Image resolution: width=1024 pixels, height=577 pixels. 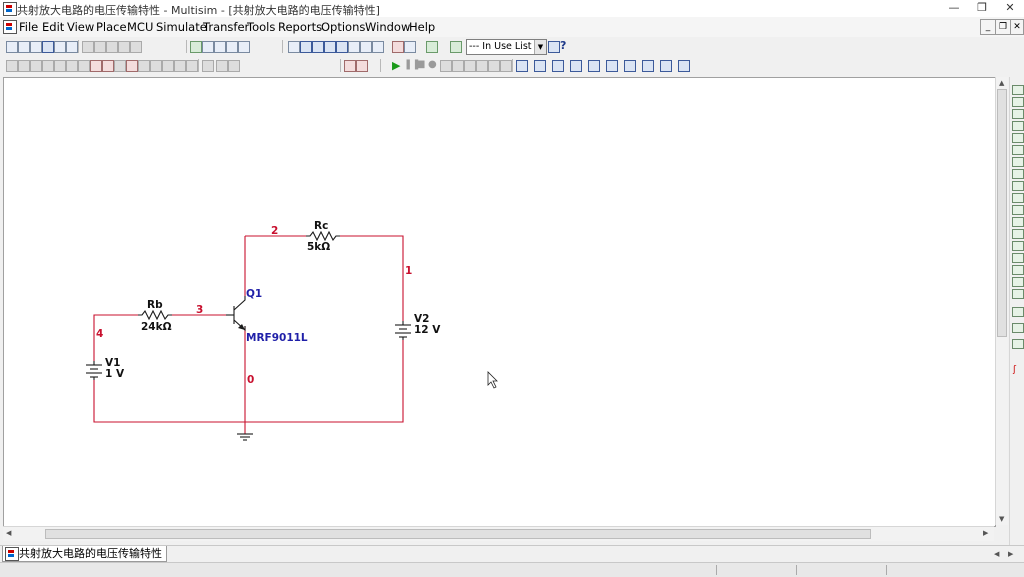 What do you see at coordinates (12, 47) in the screenshot?
I see `new-file-icon` at bounding box center [12, 47].